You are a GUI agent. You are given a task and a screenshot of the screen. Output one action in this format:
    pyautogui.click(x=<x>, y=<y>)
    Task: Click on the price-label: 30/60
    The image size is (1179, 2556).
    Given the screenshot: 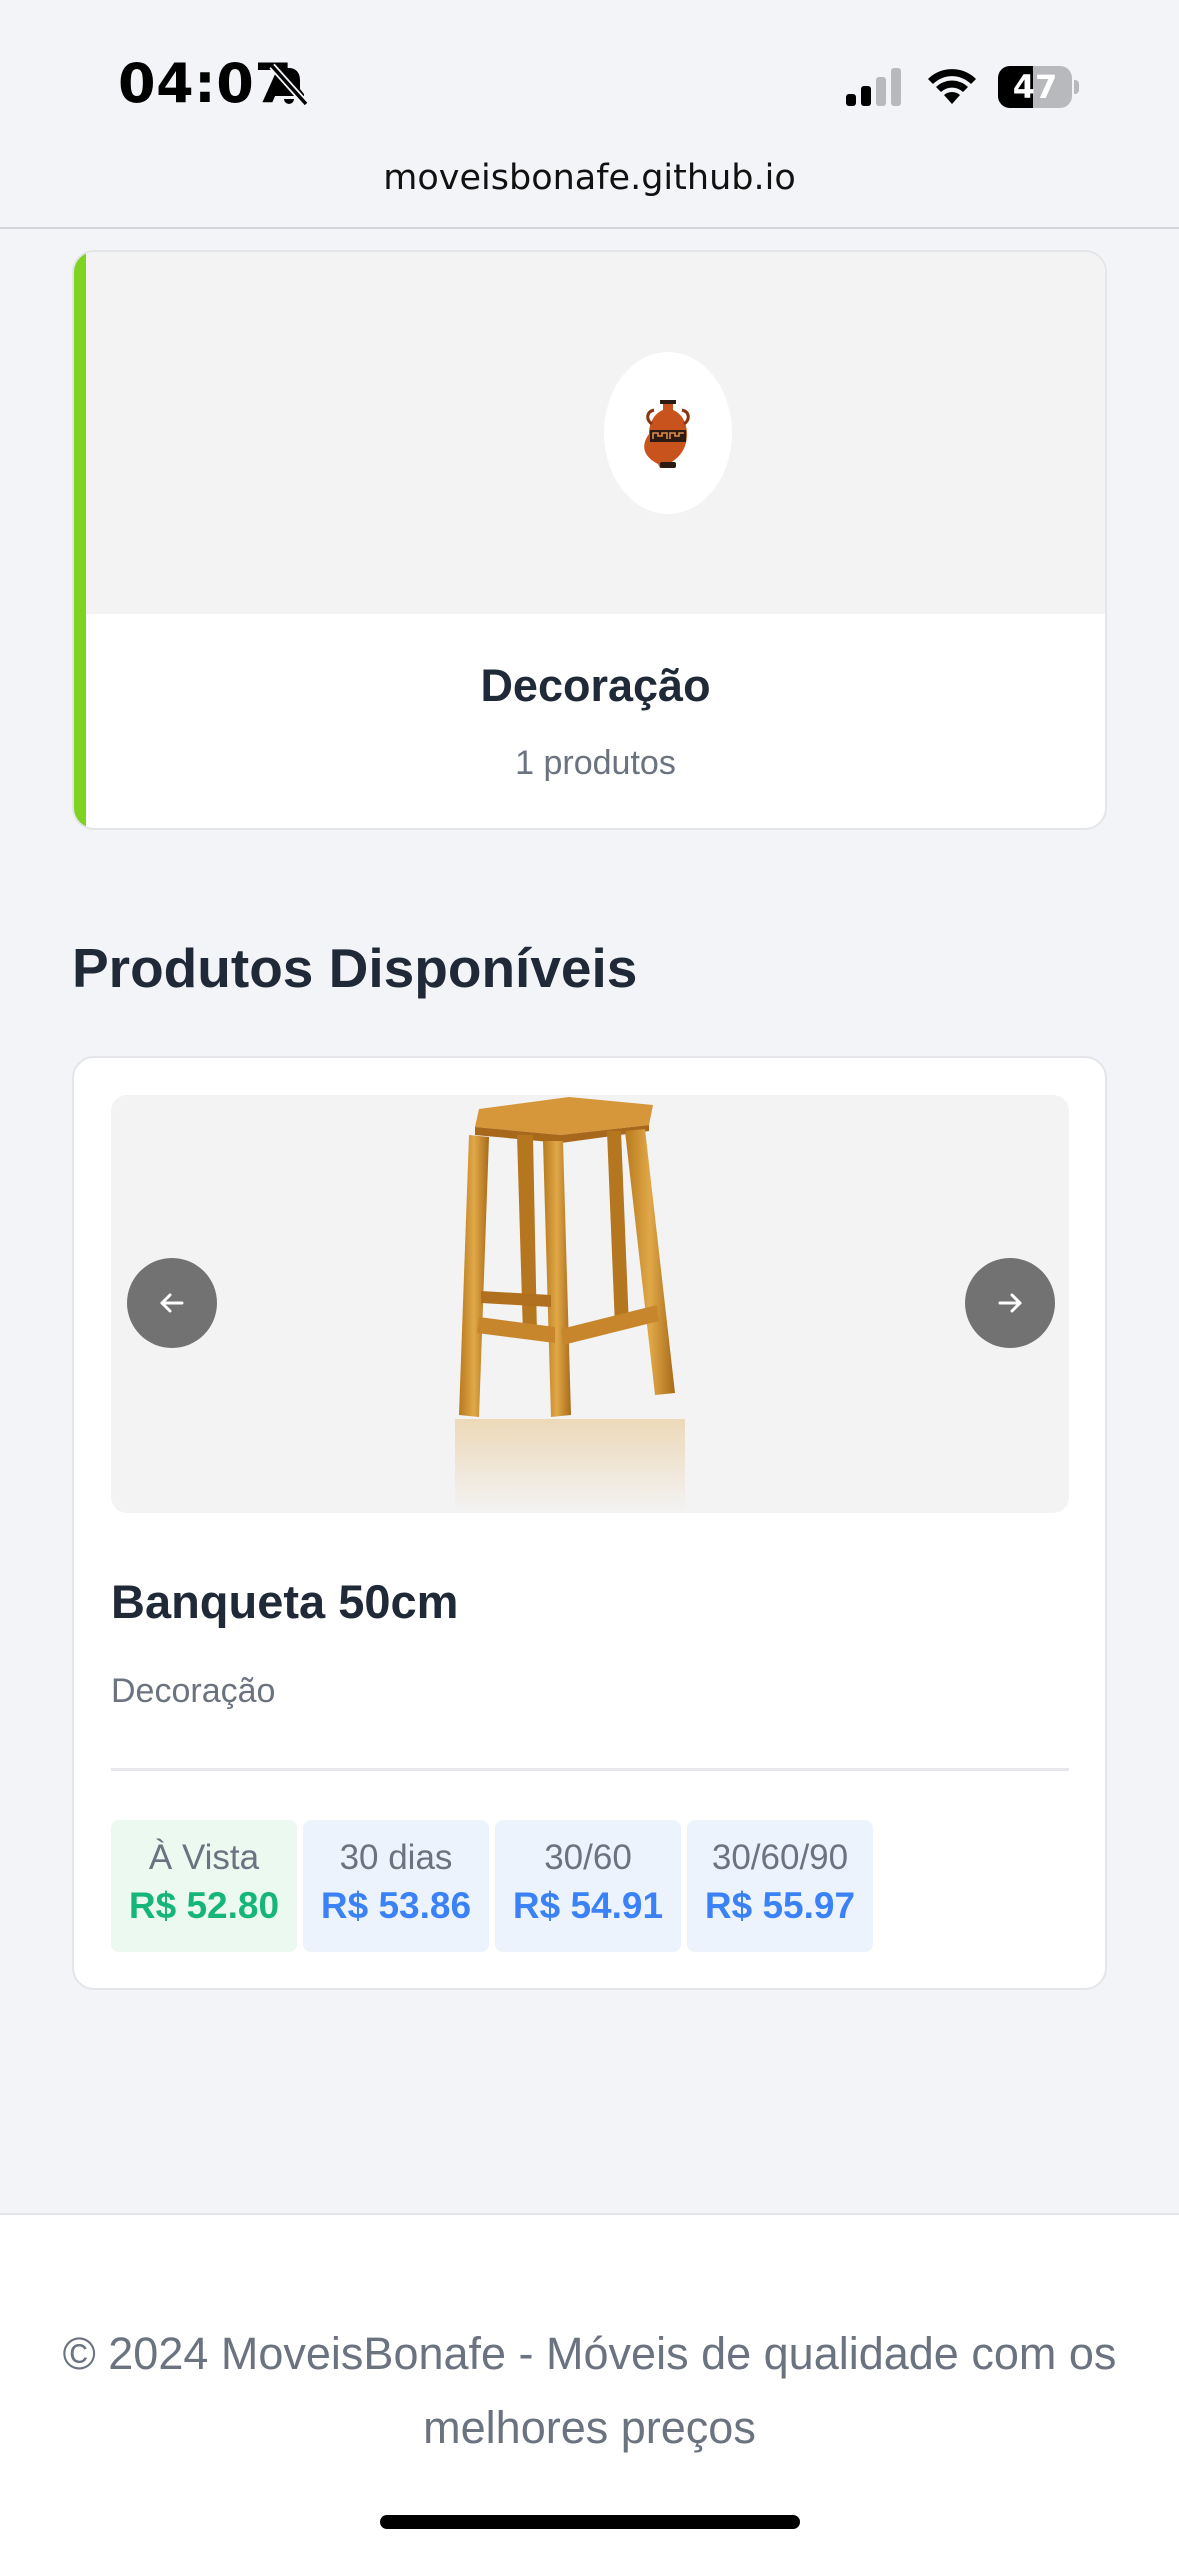 What is the action you would take?
    pyautogui.click(x=588, y=1857)
    